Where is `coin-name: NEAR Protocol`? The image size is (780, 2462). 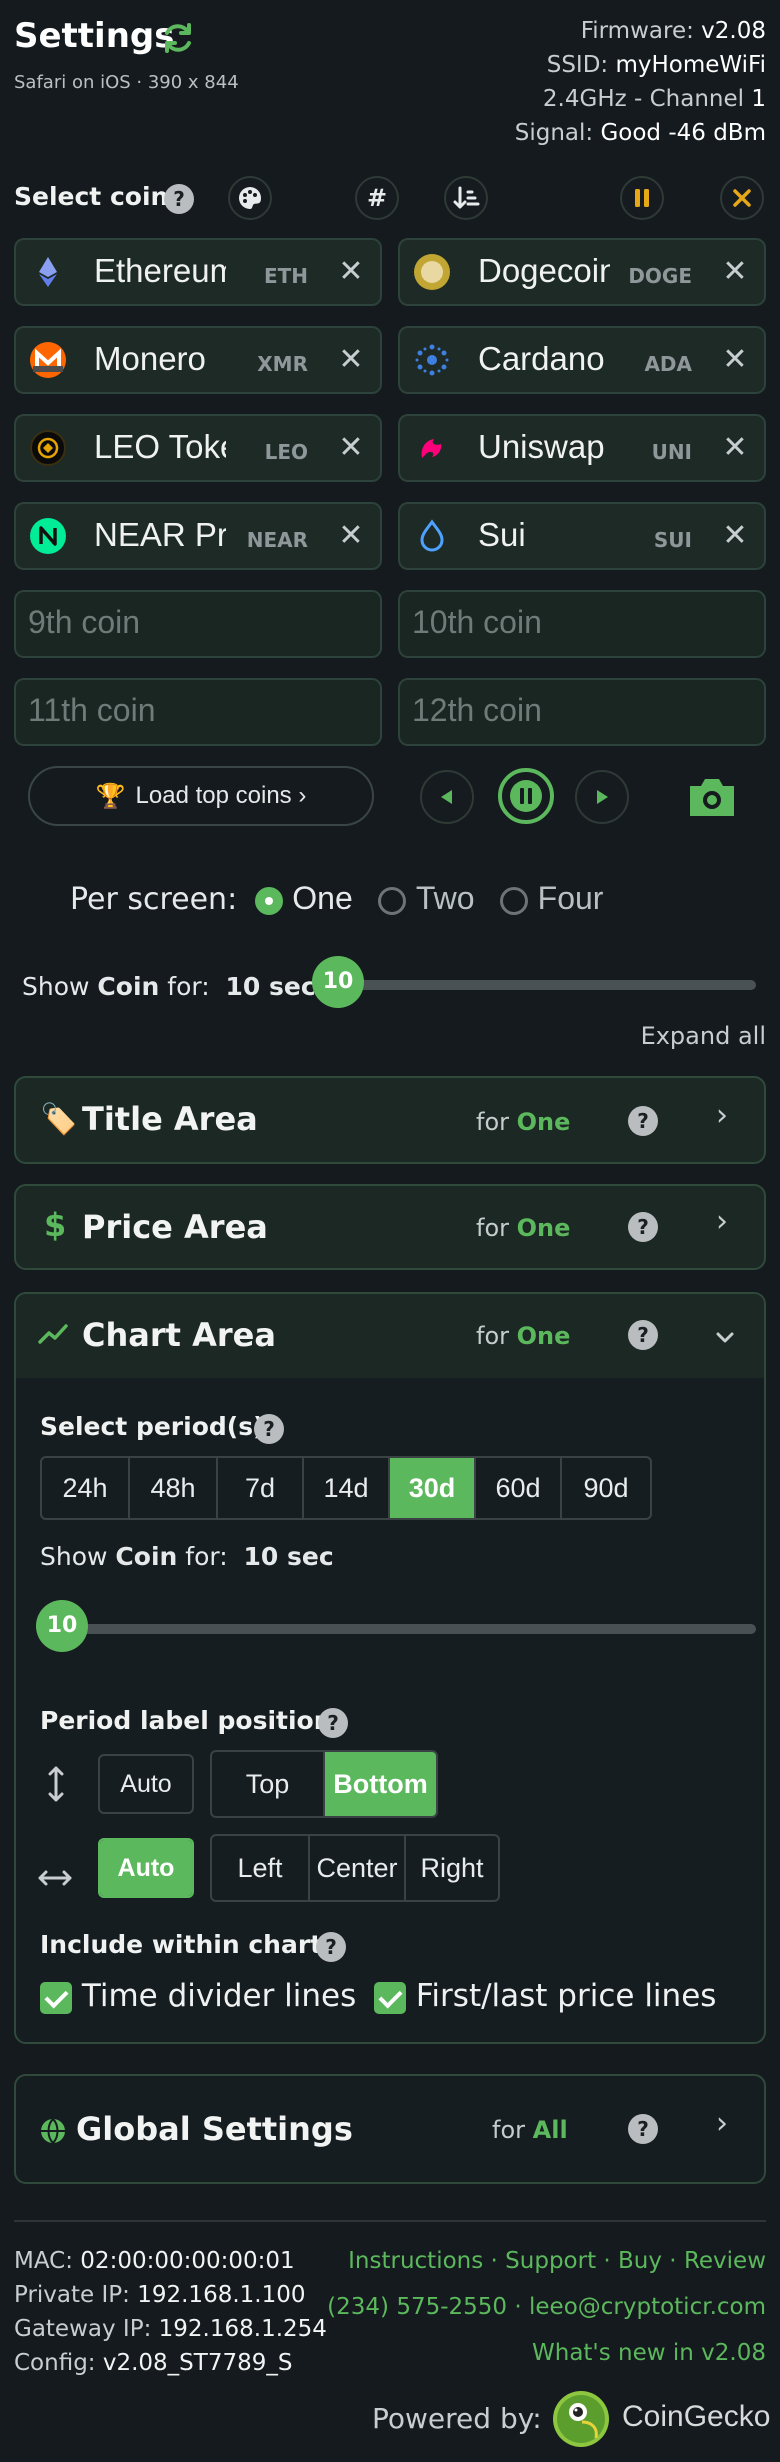 coin-name: NEAR Protocol is located at coordinates (160, 534).